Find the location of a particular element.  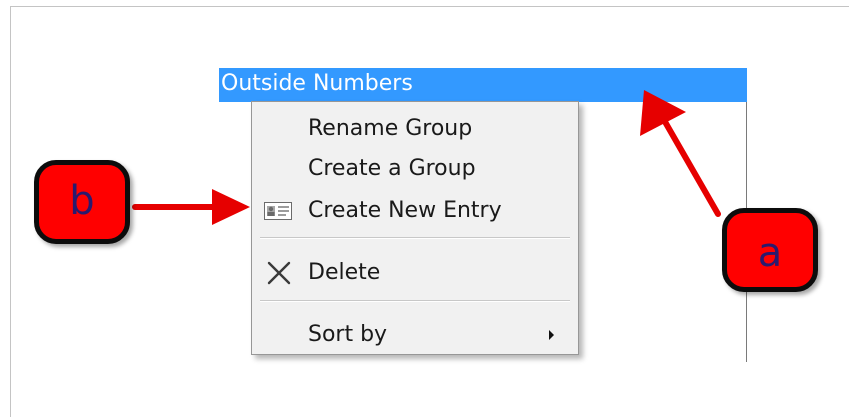

delete-x-icon is located at coordinates (278, 273).